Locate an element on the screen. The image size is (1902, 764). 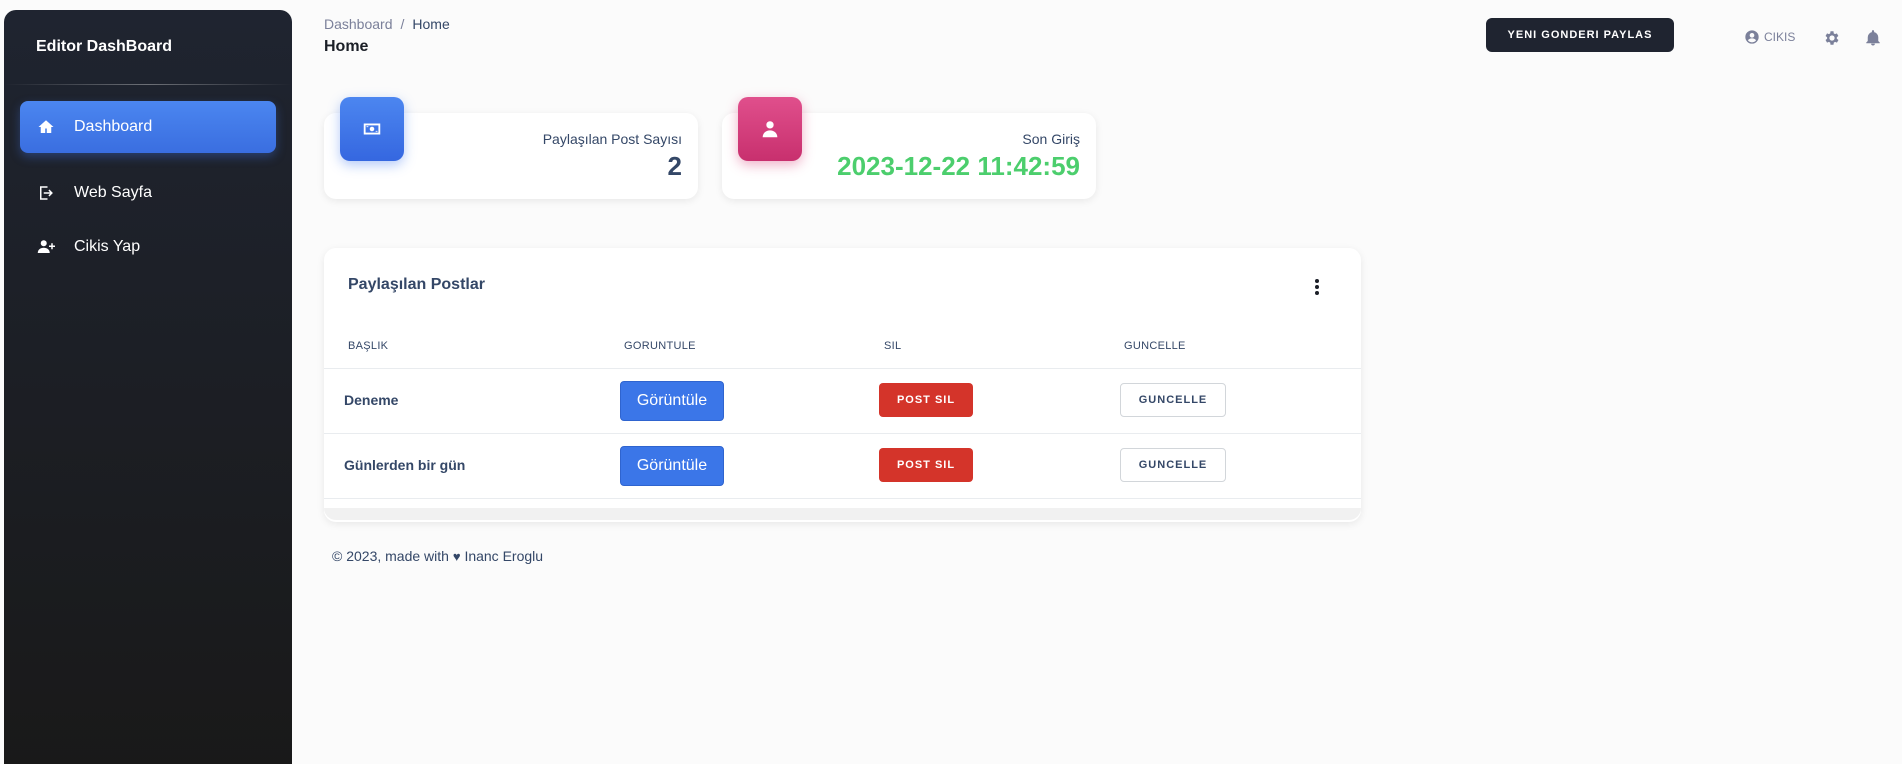
sidebar-item-cikis-yap: Cikis Yap is located at coordinates (148, 247).